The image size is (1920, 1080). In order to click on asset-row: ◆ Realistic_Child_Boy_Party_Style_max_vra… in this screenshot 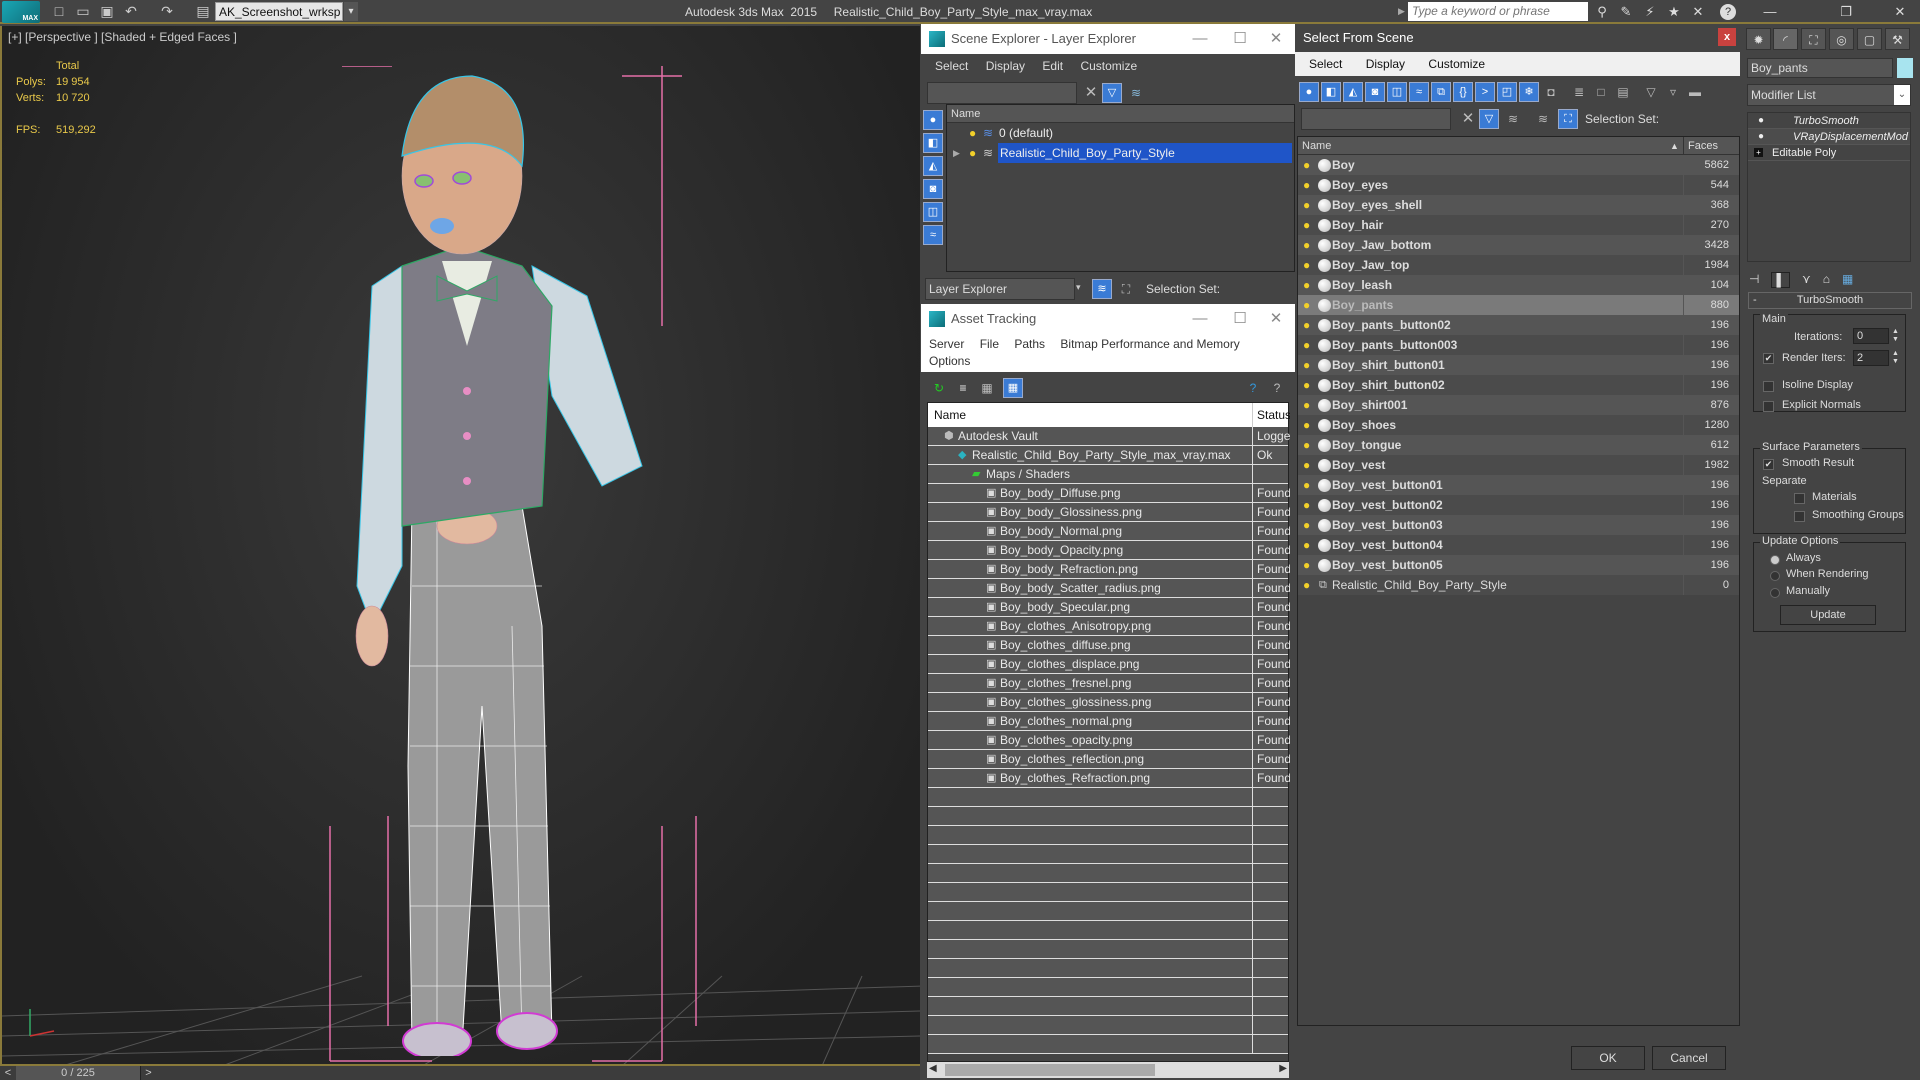, I will do `click(1108, 455)`.